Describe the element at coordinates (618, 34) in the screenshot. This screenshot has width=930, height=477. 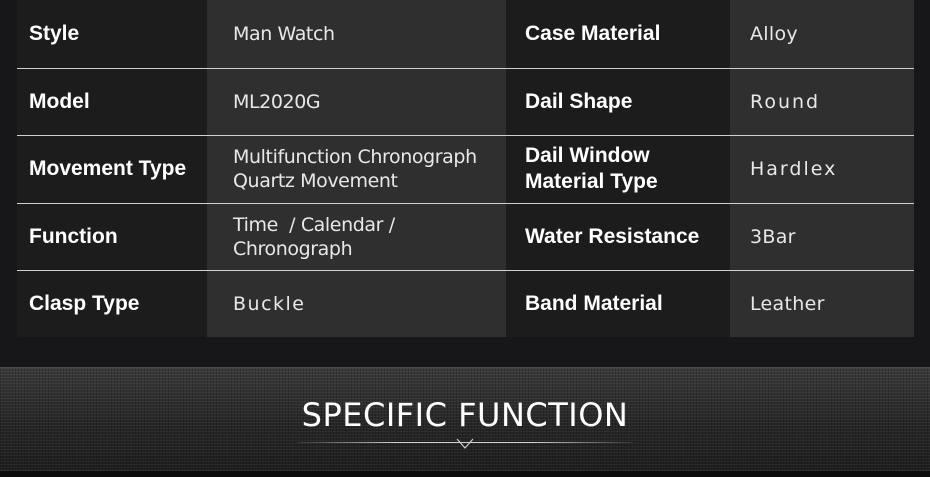
I see `spec-label-case-material: Case Material` at that location.